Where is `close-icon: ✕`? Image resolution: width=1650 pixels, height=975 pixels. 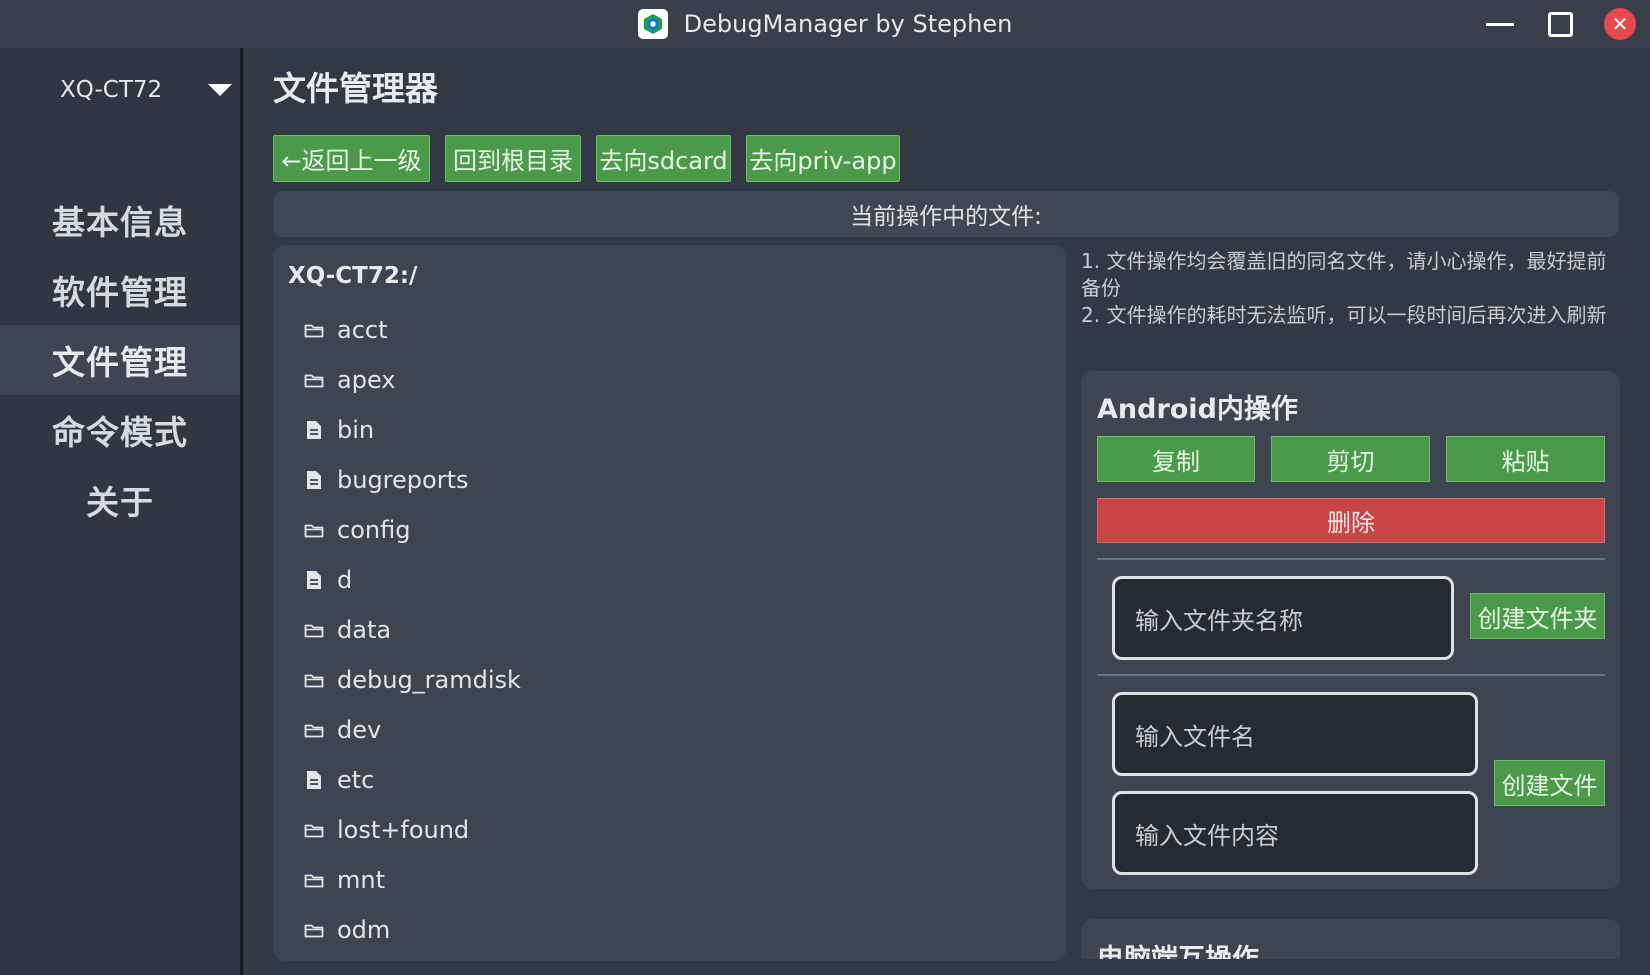 close-icon: ✕ is located at coordinates (1620, 24).